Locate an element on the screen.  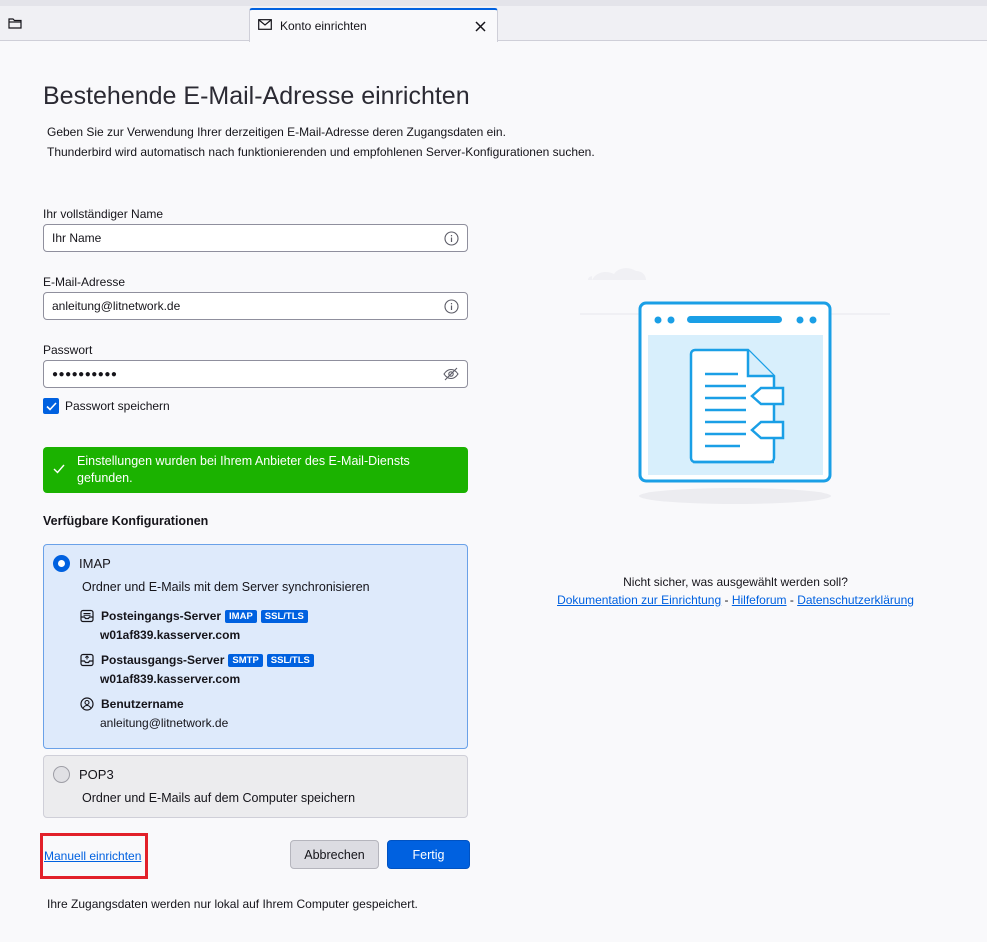
email-value: anleitung@litnetwork.de is located at coordinates (116, 306).